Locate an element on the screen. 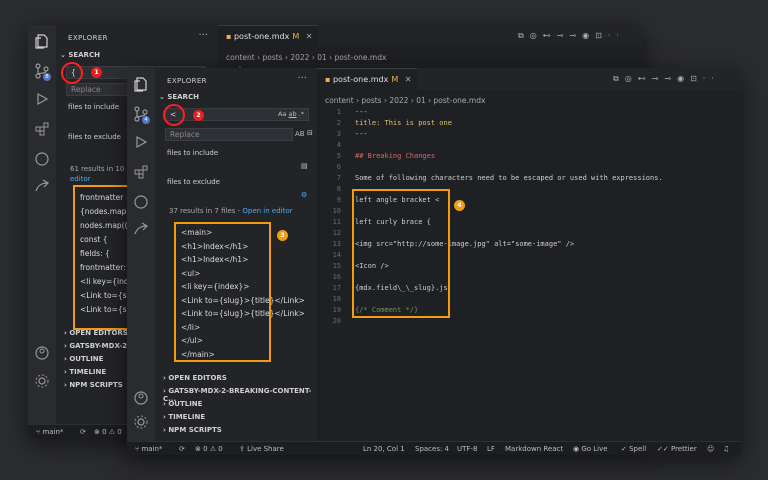  live-share-button: ⇪ Live Share is located at coordinates (261, 449).